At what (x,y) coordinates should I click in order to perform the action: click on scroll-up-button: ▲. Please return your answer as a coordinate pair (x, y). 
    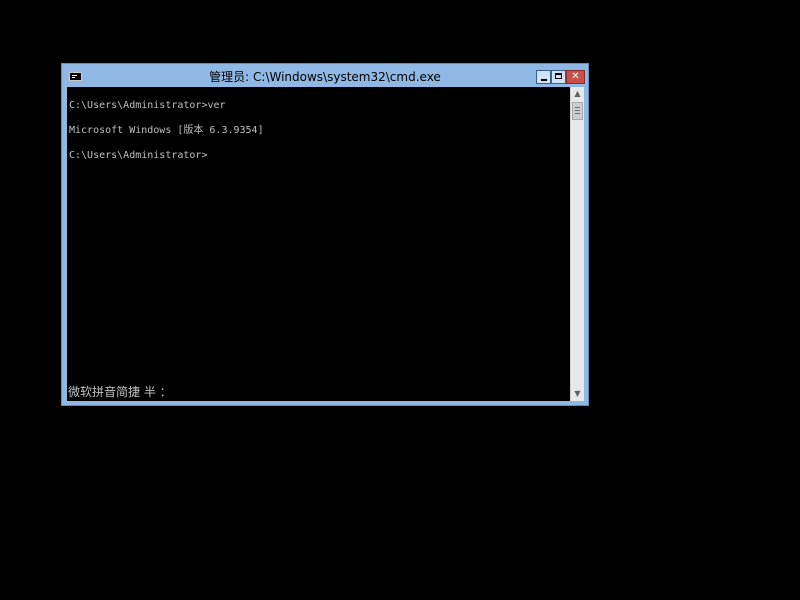
    Looking at the image, I should click on (577, 94).